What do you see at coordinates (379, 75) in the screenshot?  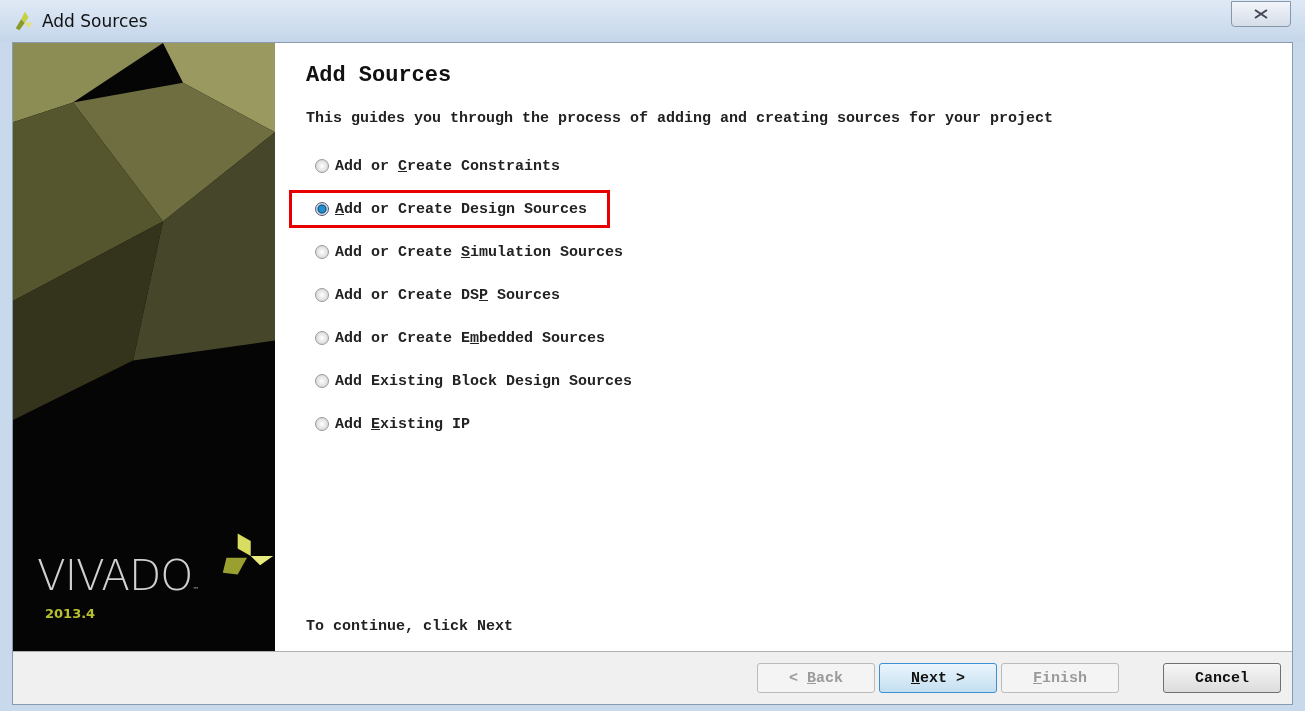 I see `page-heading: Add Sources` at bounding box center [379, 75].